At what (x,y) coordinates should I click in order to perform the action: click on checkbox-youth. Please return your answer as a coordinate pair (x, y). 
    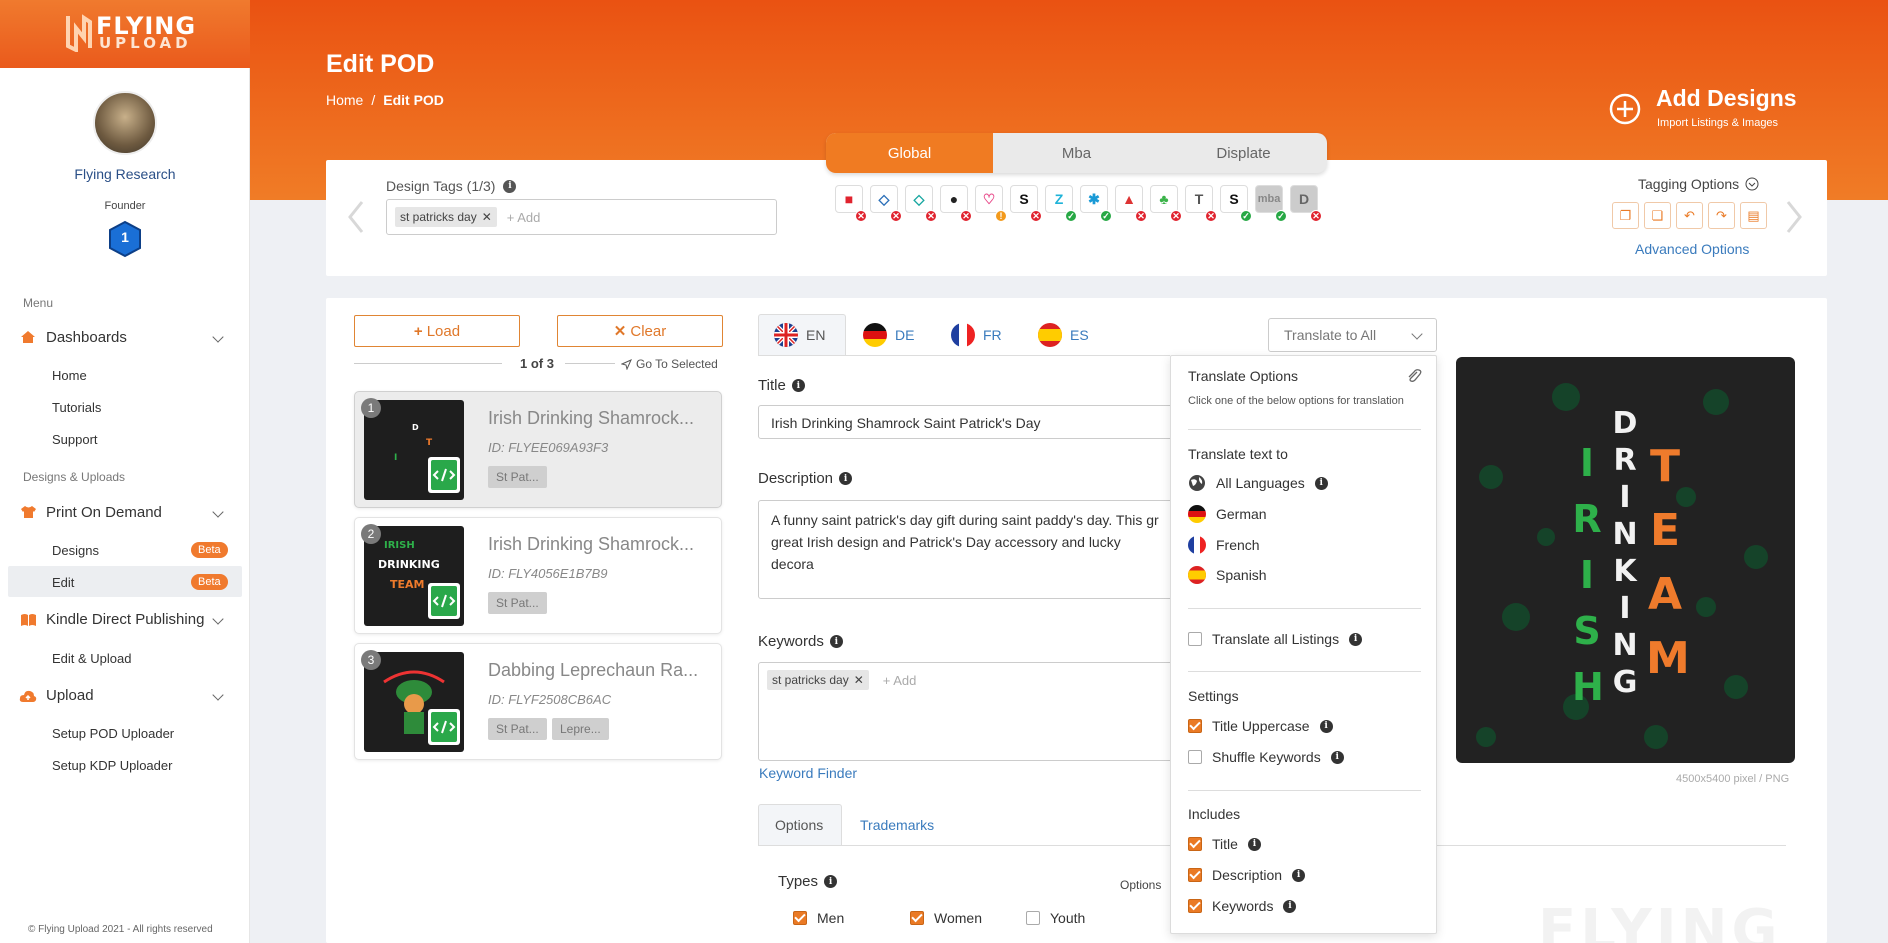
    Looking at the image, I should click on (1033, 918).